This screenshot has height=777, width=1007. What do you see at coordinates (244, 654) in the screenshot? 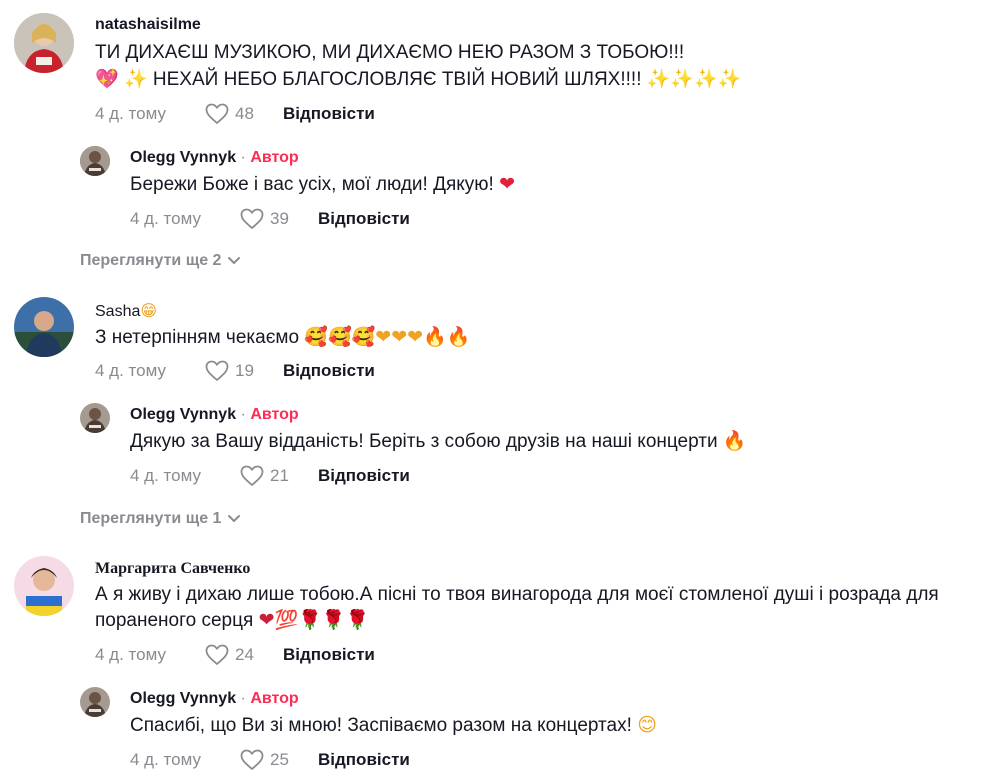
I see `like-count: 24` at bounding box center [244, 654].